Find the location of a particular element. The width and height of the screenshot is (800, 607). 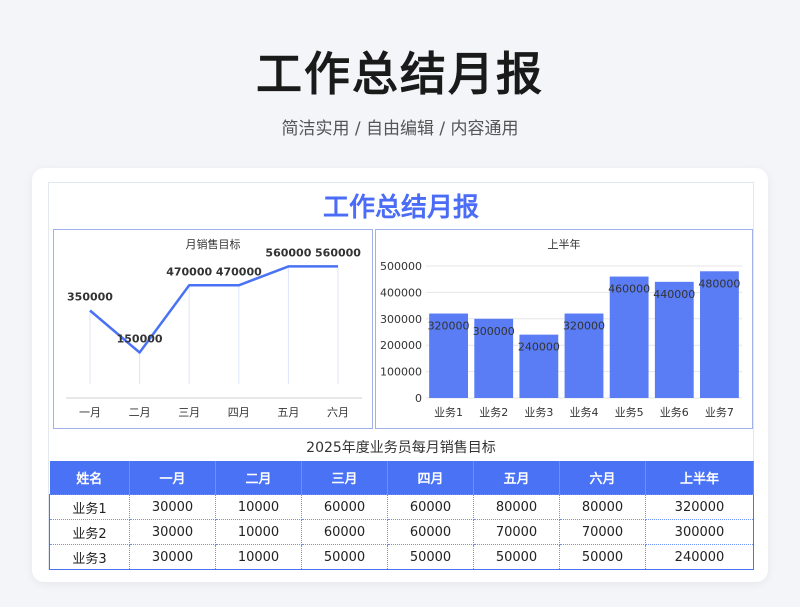

data-label: 240000 is located at coordinates (539, 347).